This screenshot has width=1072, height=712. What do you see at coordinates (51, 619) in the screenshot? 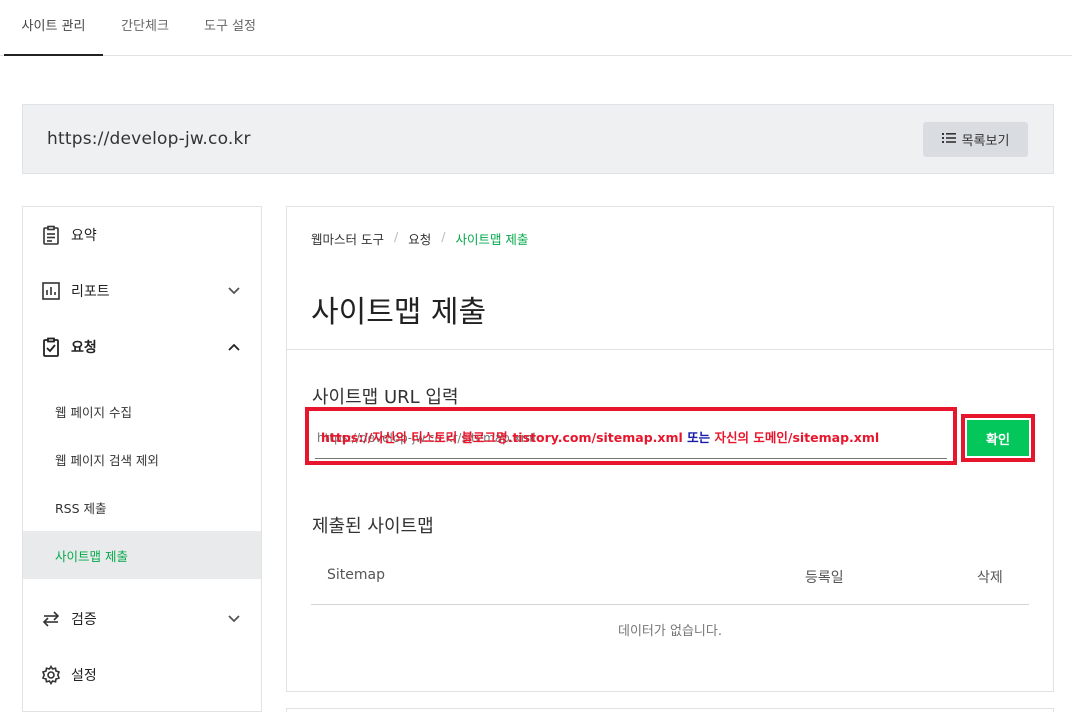
I see `sync-icon` at bounding box center [51, 619].